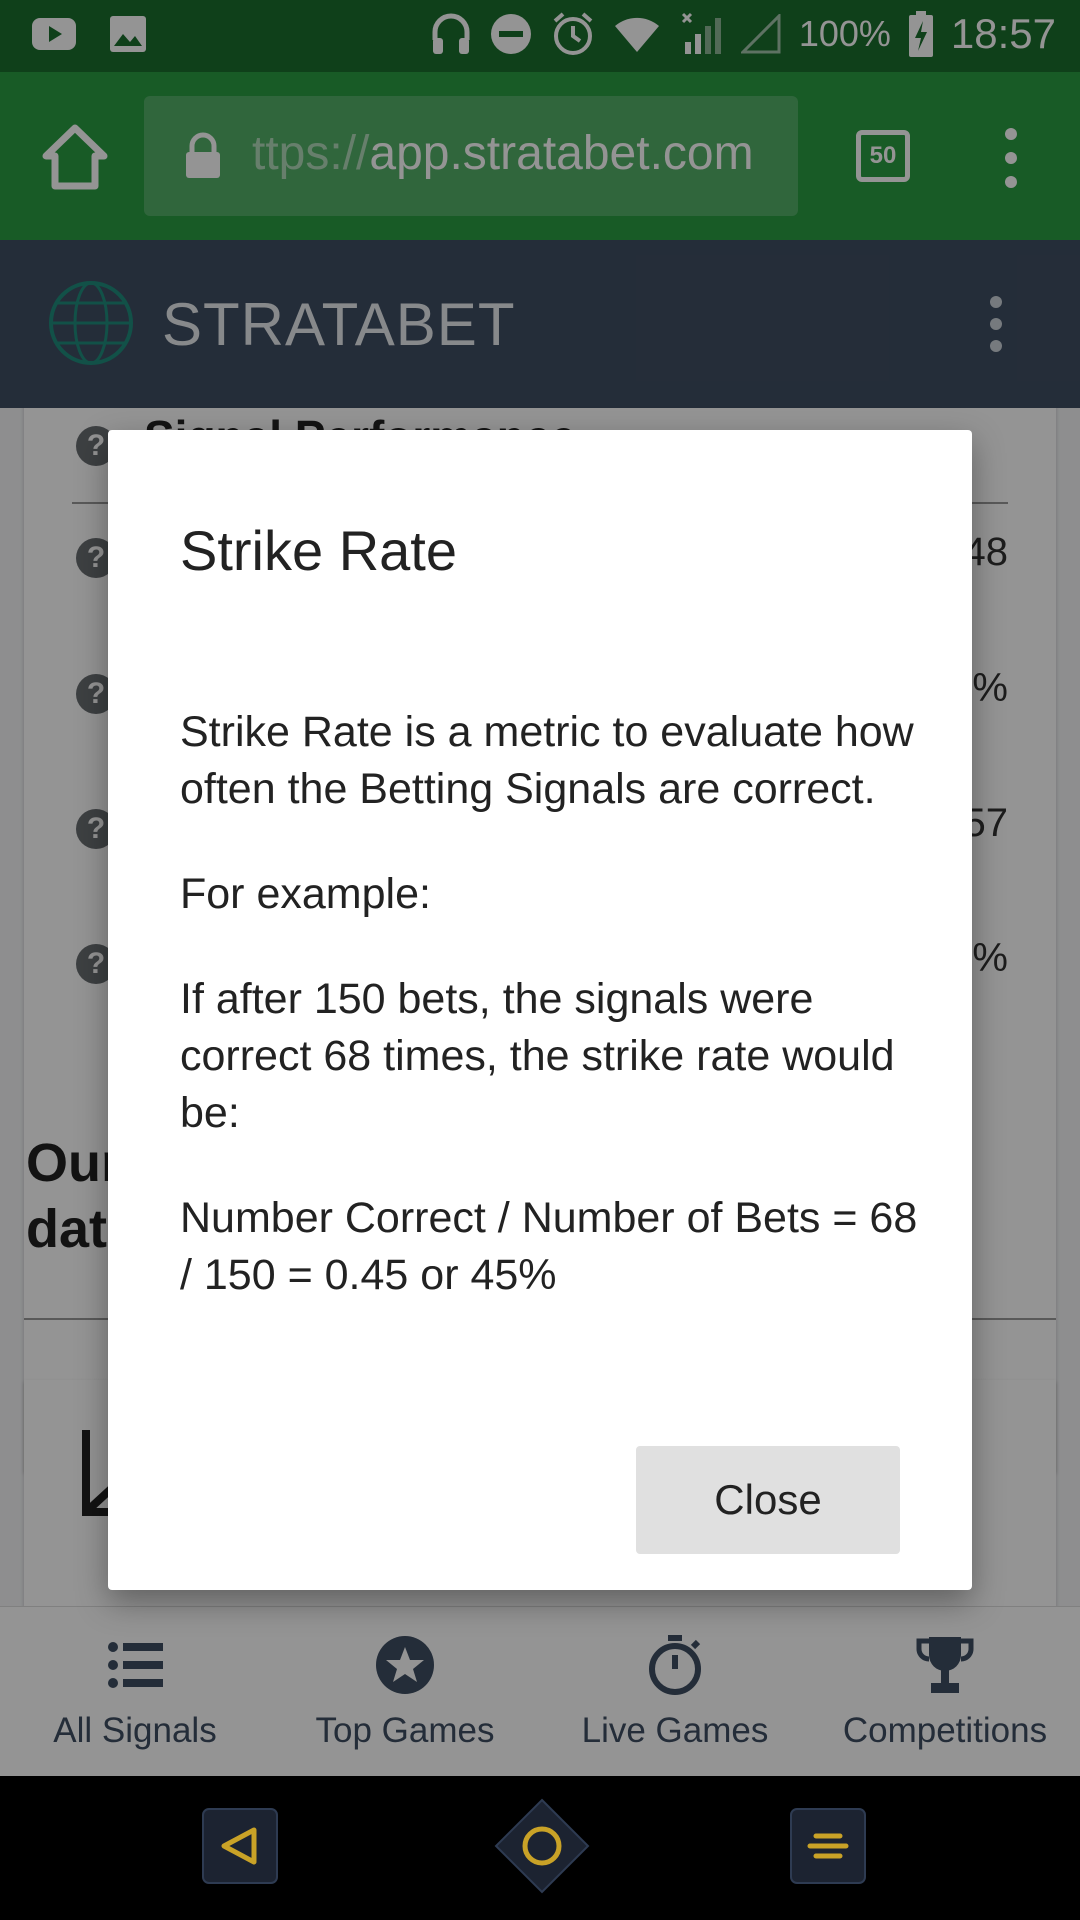  I want to click on home-circle-icon, so click(542, 1846).